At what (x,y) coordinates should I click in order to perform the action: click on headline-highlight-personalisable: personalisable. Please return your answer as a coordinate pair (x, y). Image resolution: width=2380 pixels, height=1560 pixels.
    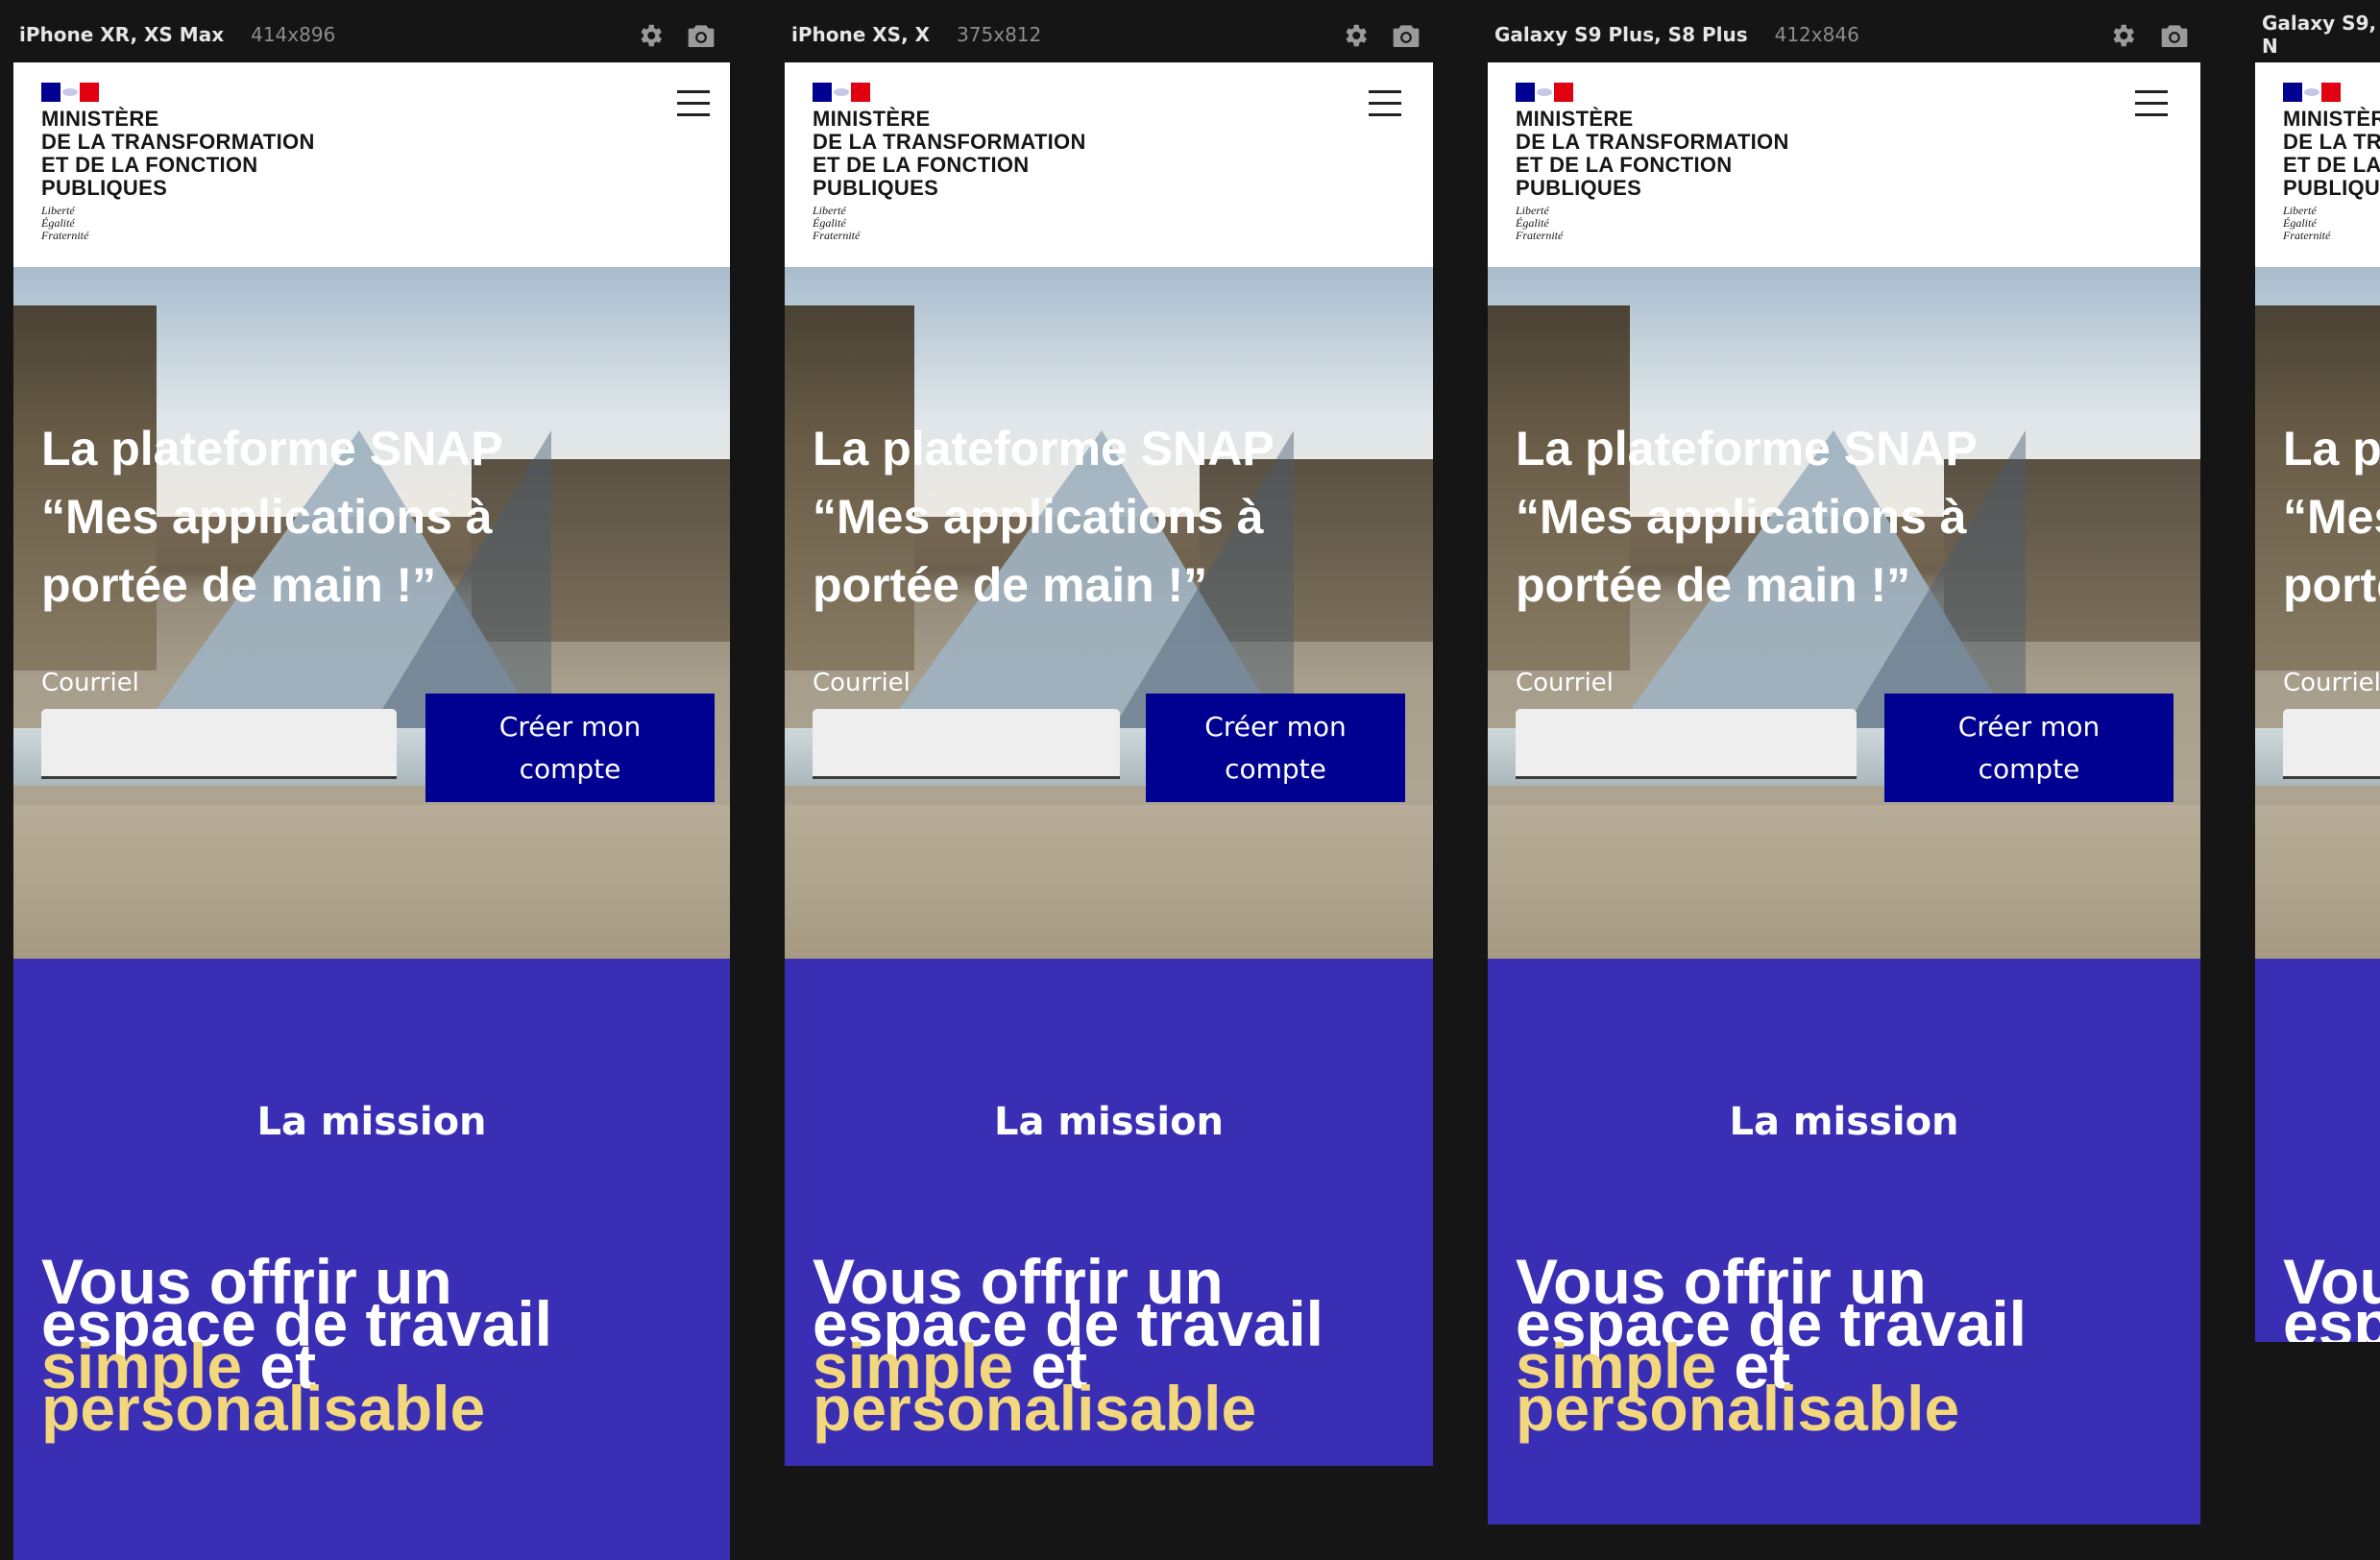
    Looking at the image, I should click on (1035, 1409).